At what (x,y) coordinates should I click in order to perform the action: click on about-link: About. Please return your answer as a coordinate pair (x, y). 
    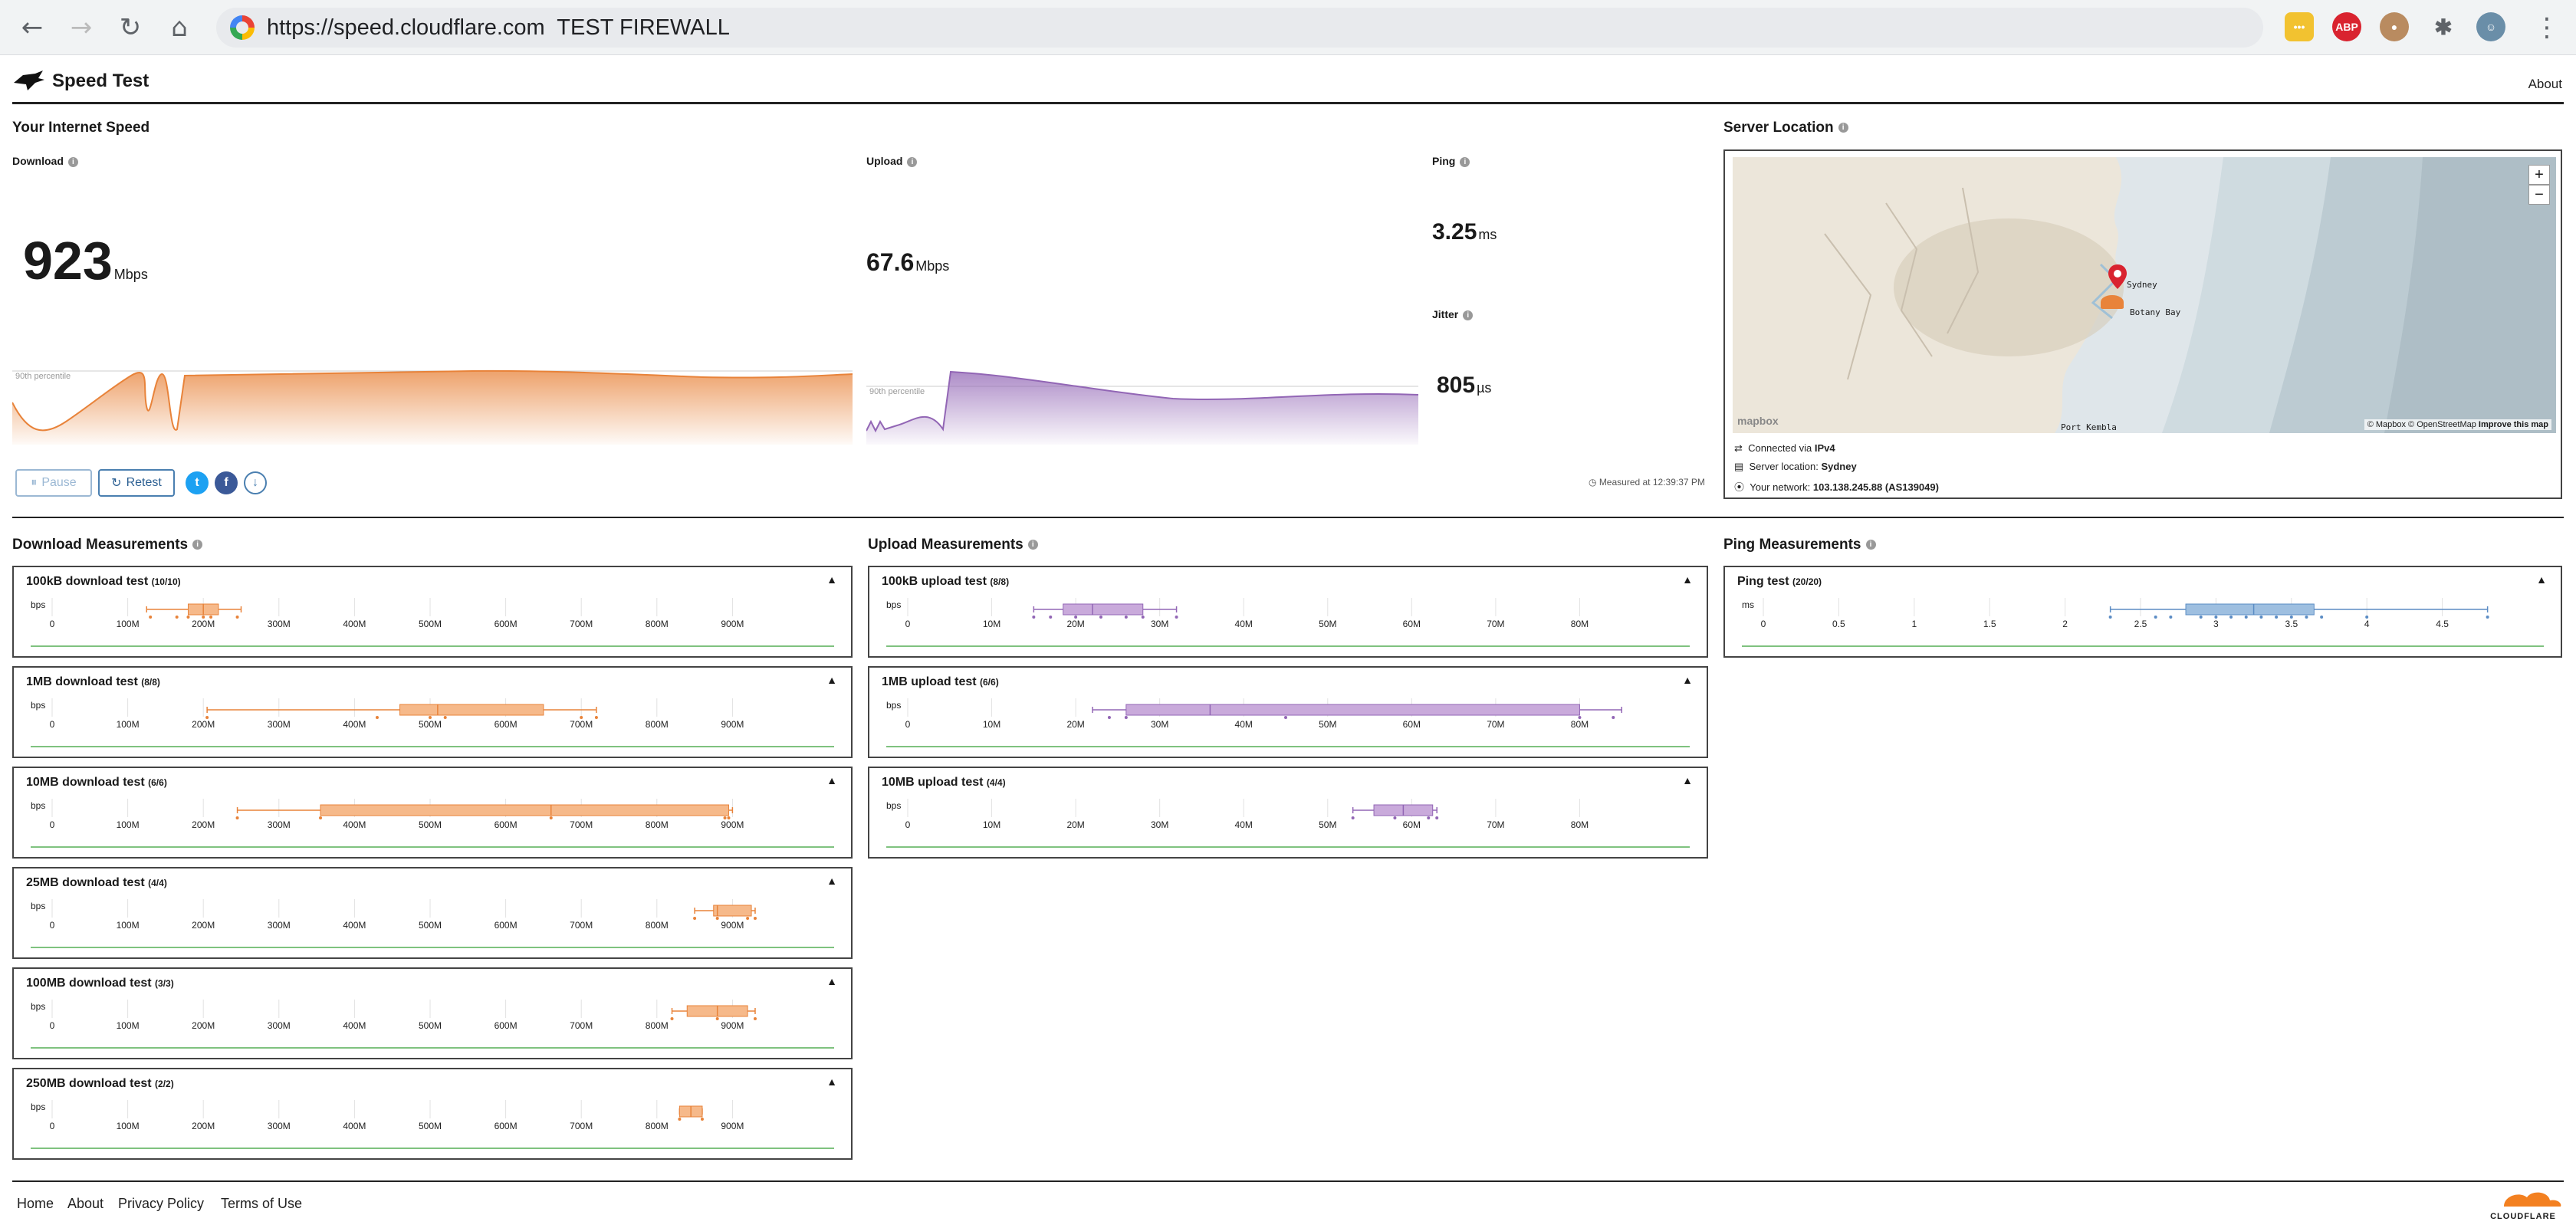
    Looking at the image, I should click on (2545, 84).